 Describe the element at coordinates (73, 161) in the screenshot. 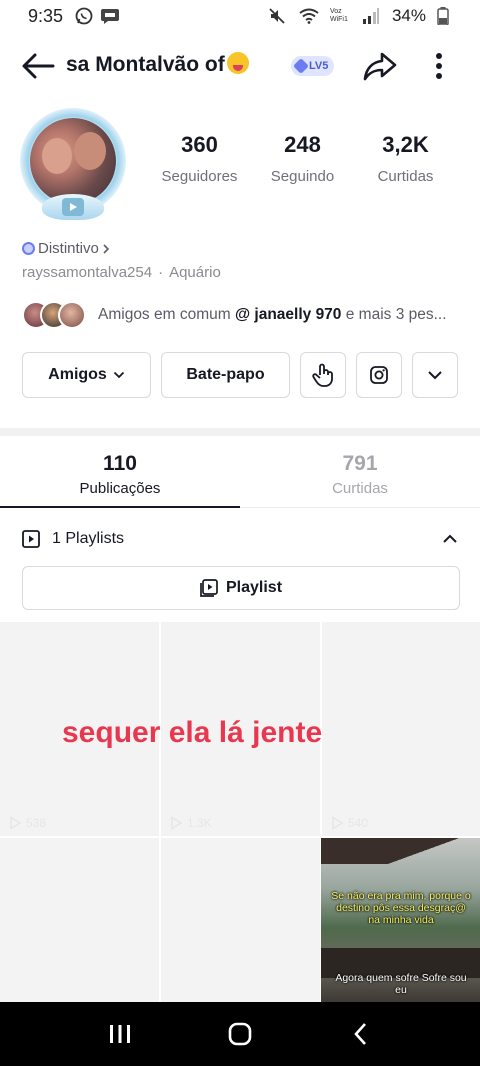

I see `avatar-photo` at that location.